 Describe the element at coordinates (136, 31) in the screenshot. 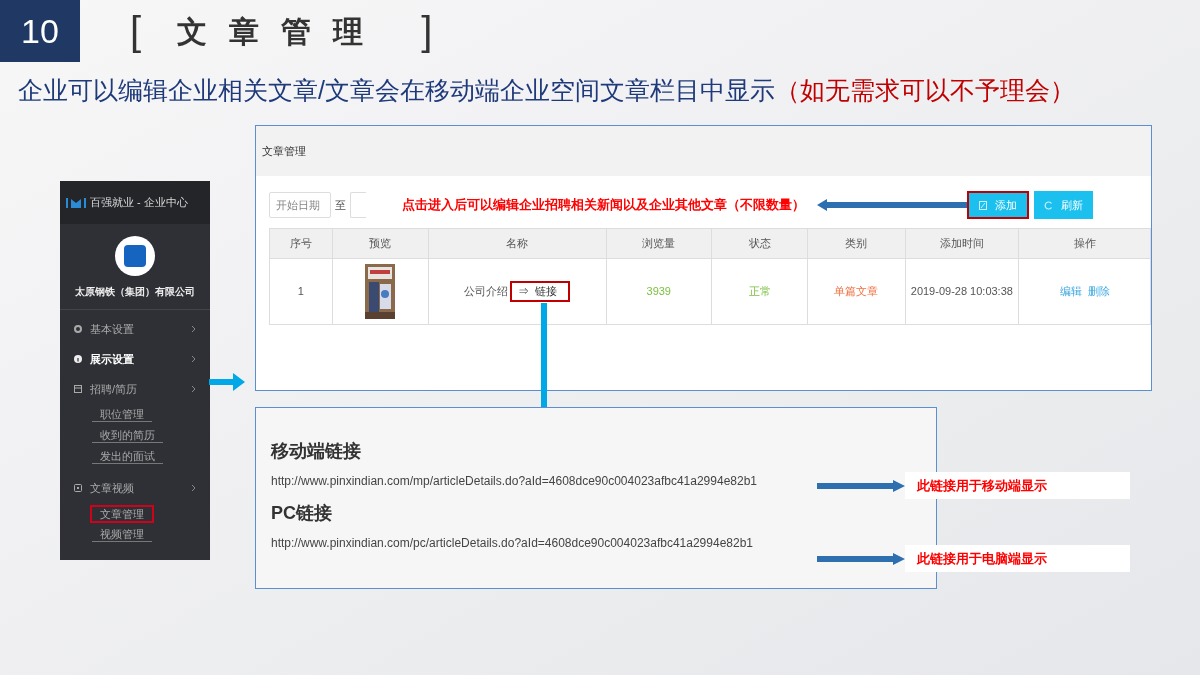

I see `bracket: [` at that location.